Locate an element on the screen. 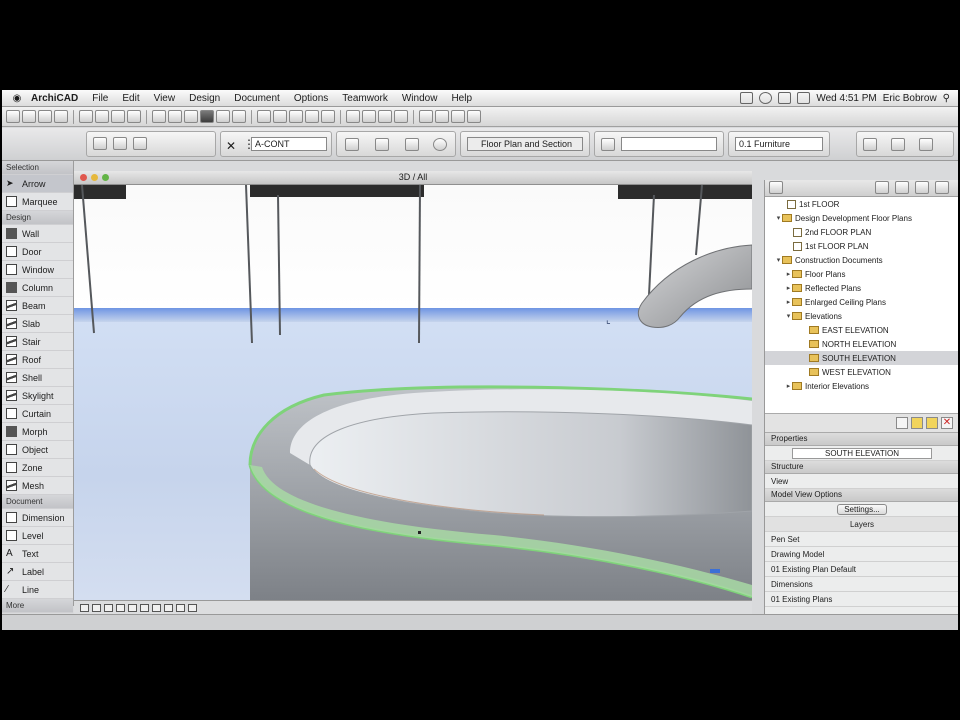 The height and width of the screenshot is (720, 960). tool-slab: Slab is located at coordinates (37, 324).